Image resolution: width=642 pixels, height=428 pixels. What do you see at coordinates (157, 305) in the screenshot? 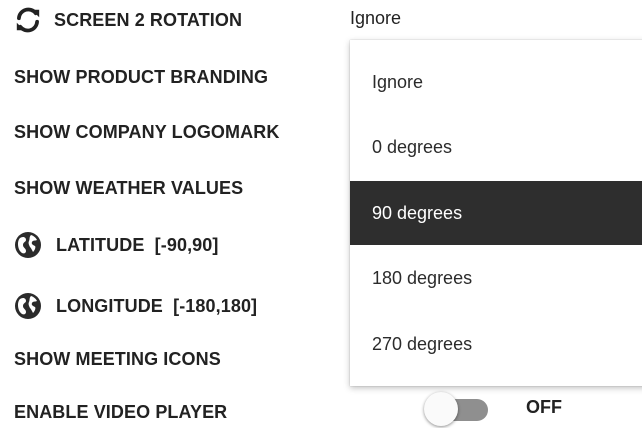
I see `setting-label-longitude: LONGITUDE [-180,180]` at bounding box center [157, 305].